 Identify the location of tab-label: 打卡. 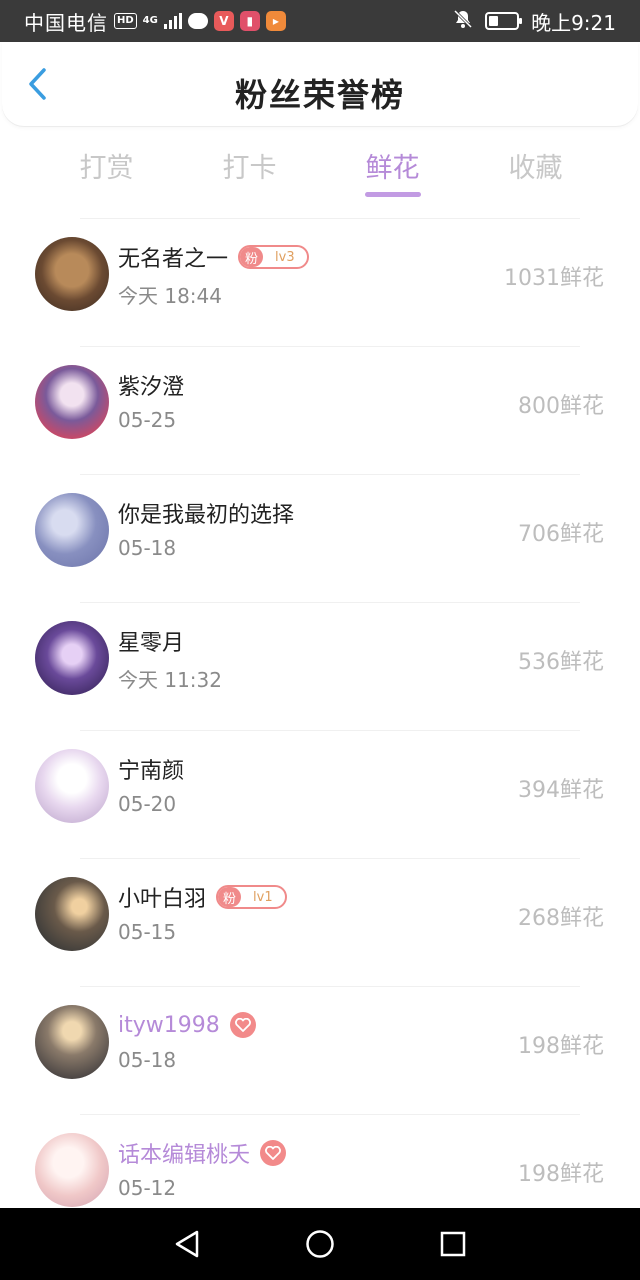
(249, 168).